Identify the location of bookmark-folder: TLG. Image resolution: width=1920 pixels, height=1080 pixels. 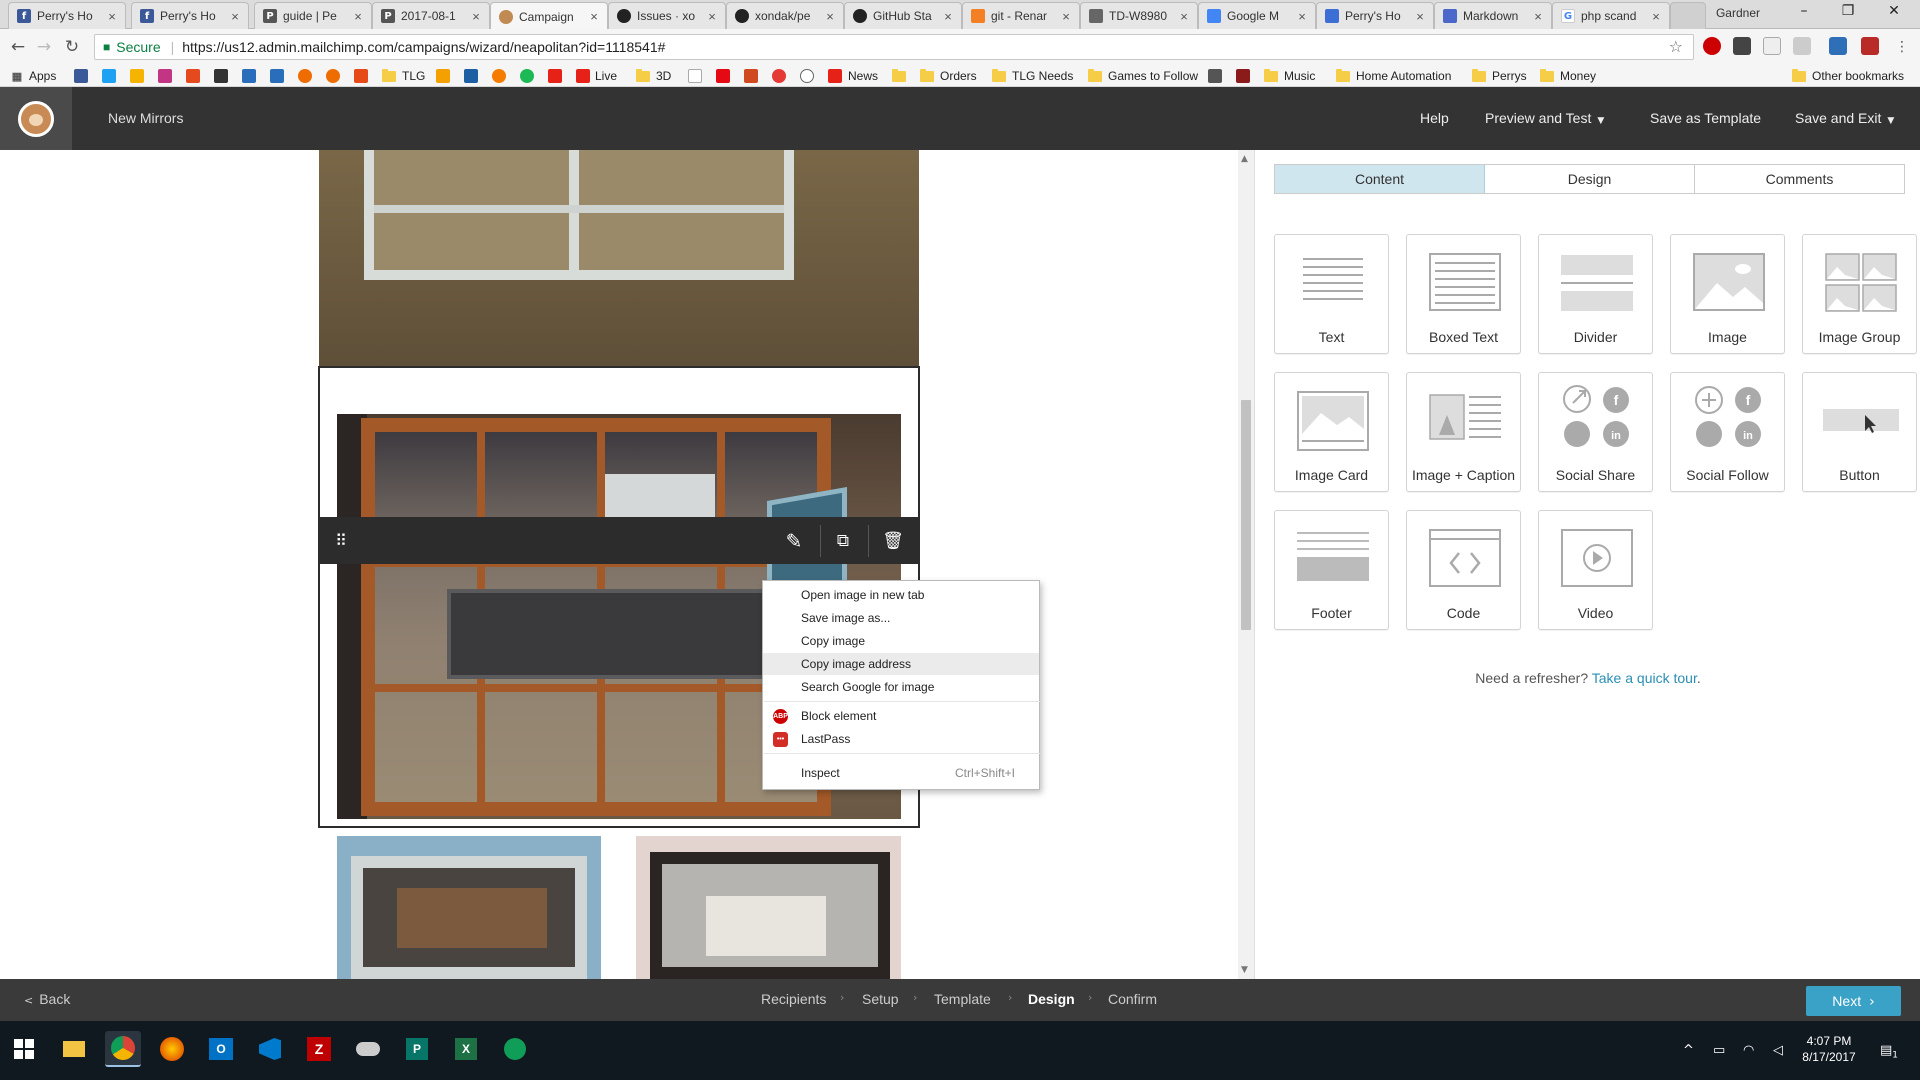
(403, 76).